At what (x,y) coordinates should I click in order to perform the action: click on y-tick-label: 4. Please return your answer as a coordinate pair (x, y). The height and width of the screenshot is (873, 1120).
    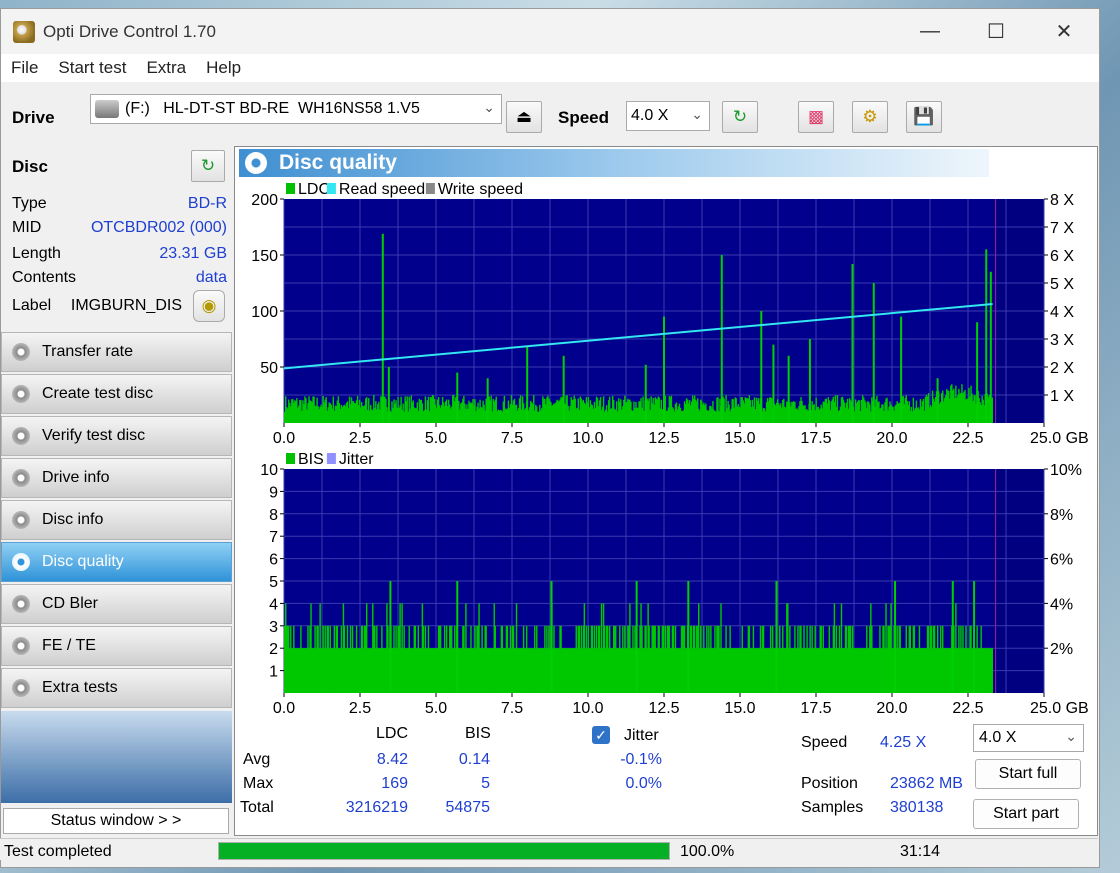
    Looking at the image, I should click on (273, 604).